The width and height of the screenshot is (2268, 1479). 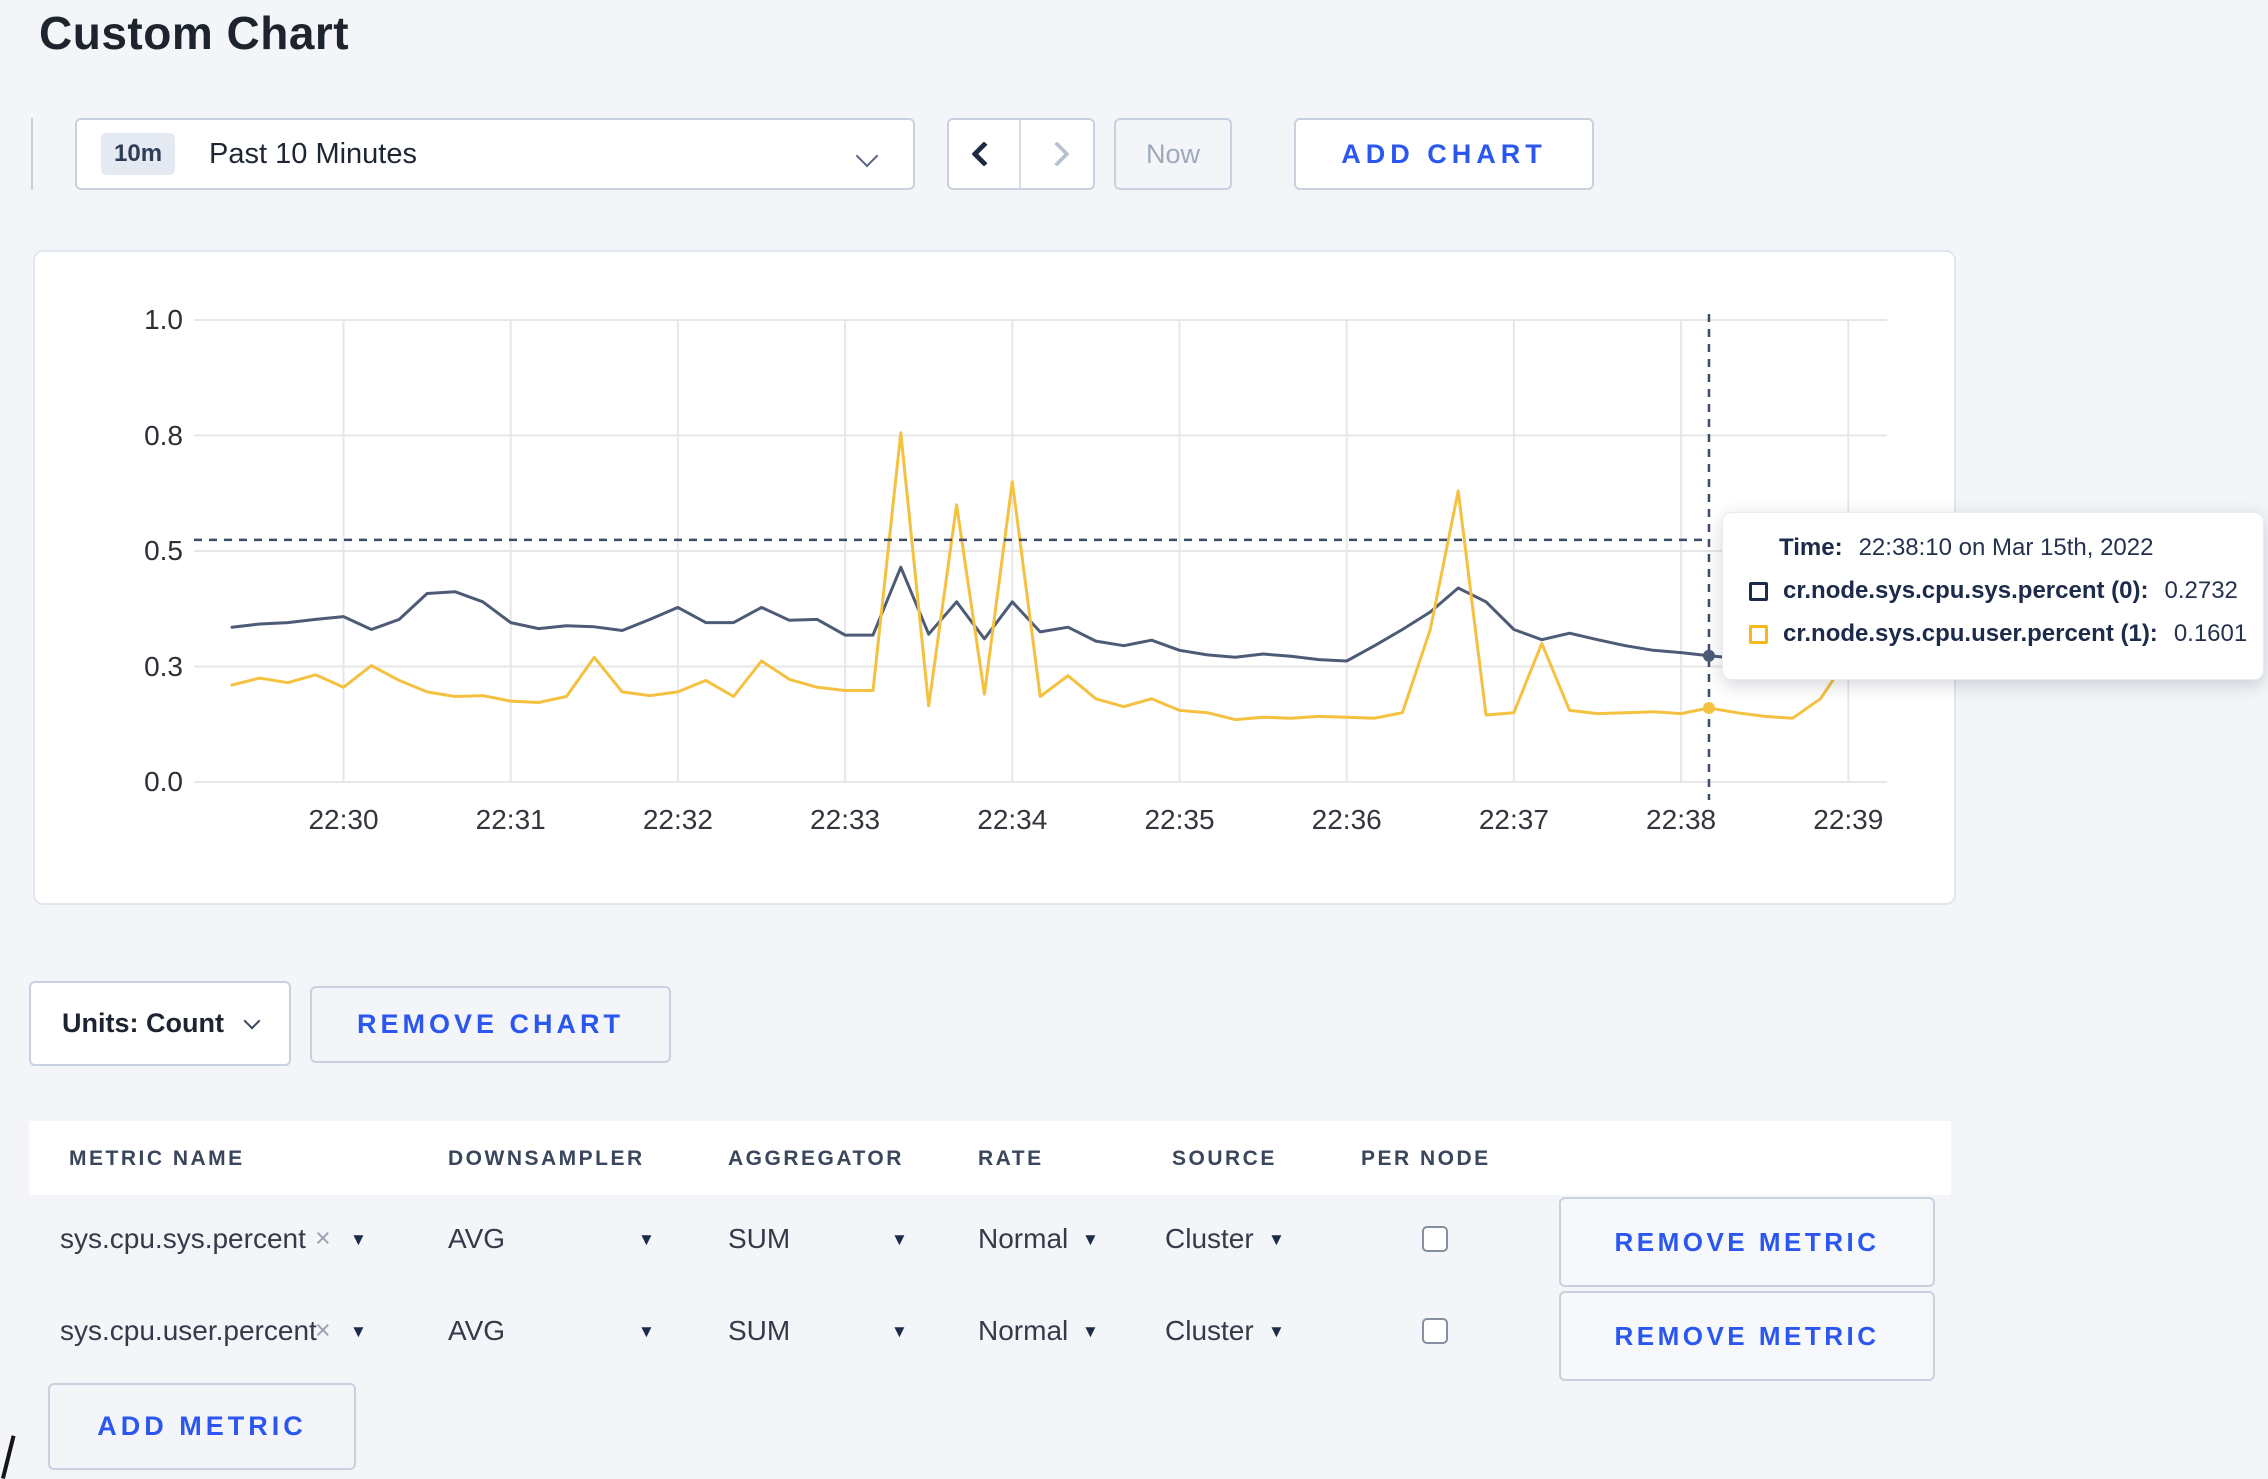 I want to click on tooltip-series-sys-value: 0.2732, so click(x=2201, y=590).